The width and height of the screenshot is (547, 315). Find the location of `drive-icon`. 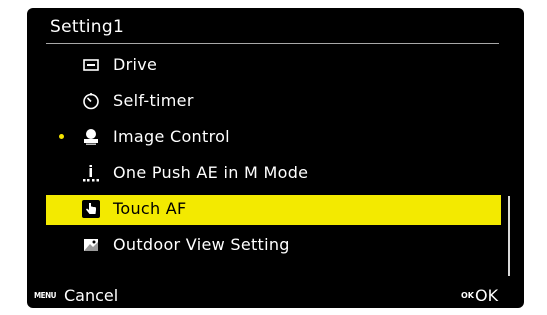

drive-icon is located at coordinates (91, 65).